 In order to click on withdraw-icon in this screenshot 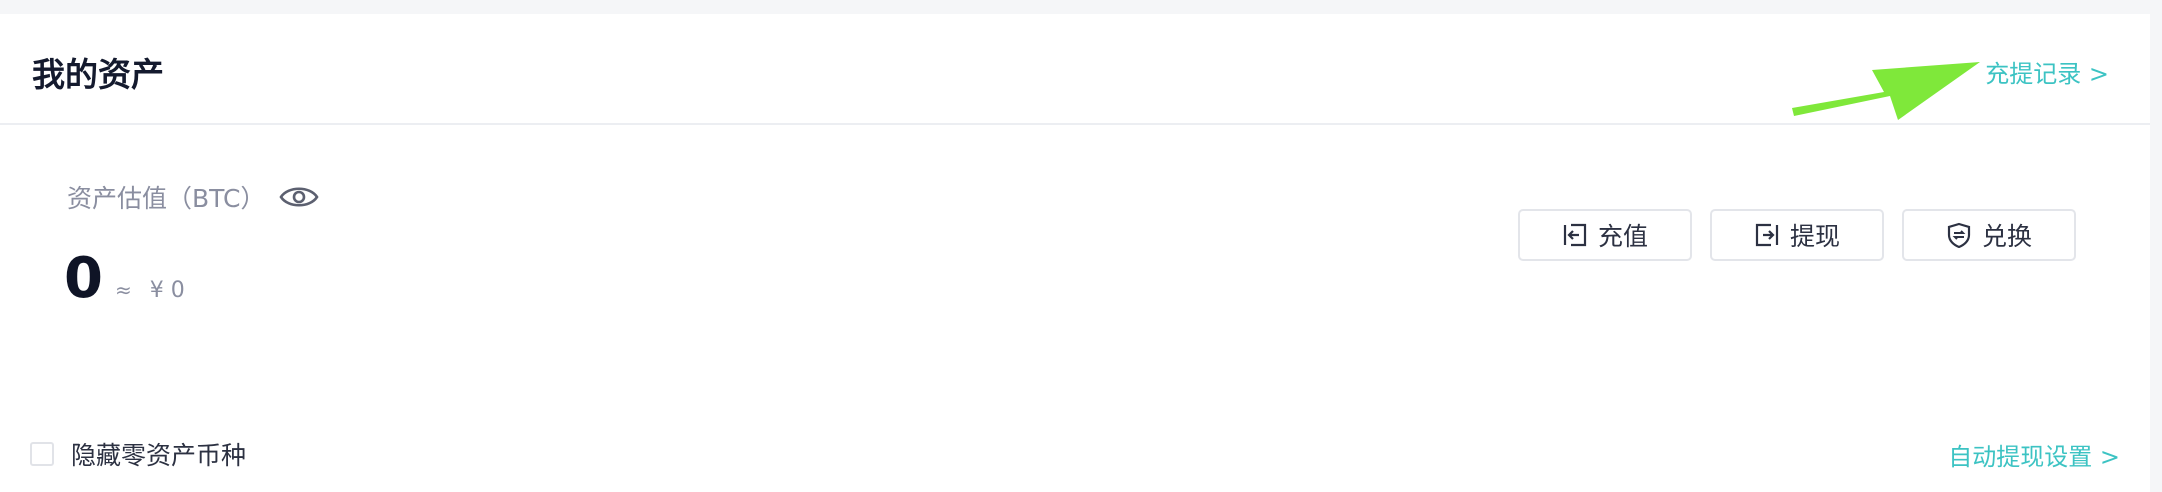, I will do `click(1767, 235)`.